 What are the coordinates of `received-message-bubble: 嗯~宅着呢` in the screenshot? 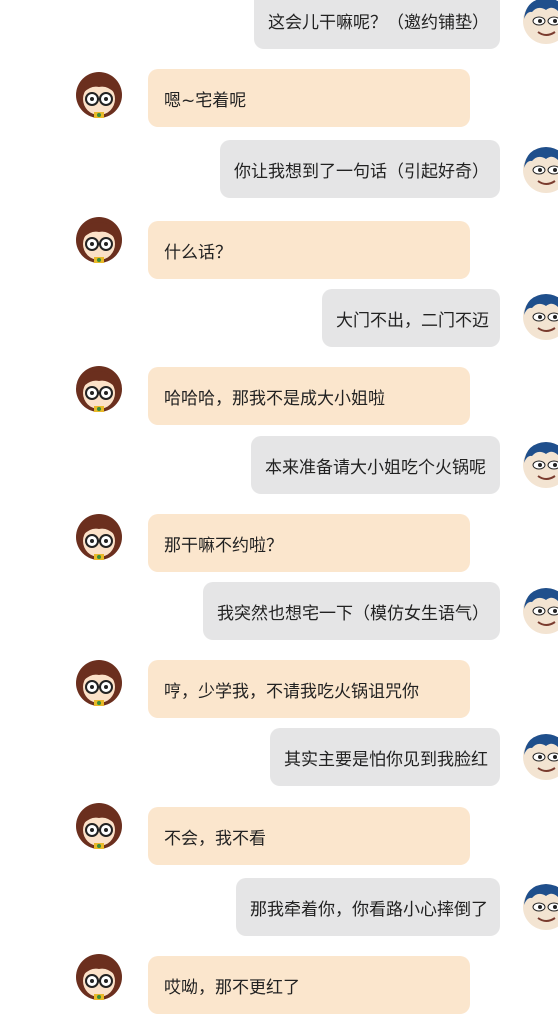 It's located at (309, 98).